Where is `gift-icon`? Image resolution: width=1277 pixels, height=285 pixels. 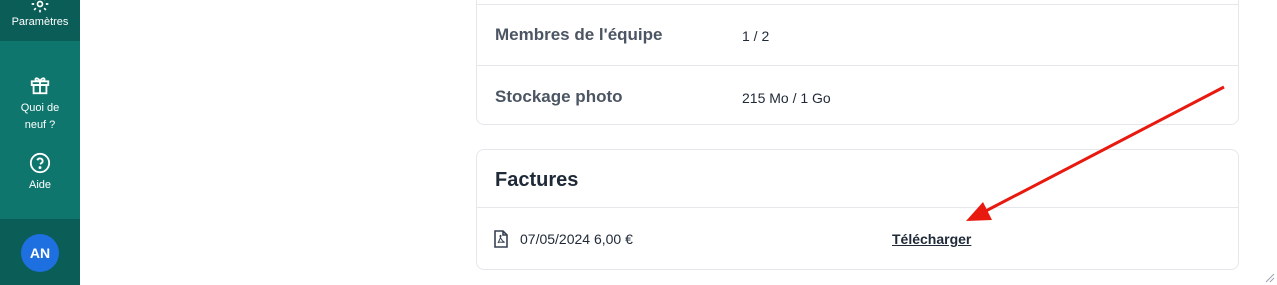
gift-icon is located at coordinates (40, 86).